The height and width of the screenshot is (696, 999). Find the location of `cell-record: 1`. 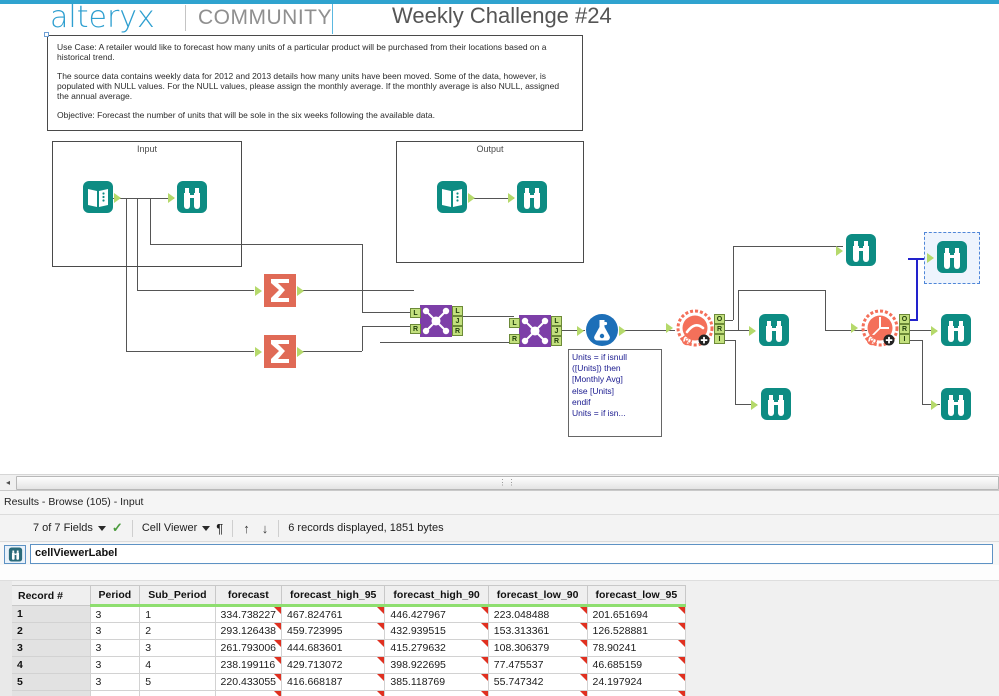

cell-record: 1 is located at coordinates (51, 614).